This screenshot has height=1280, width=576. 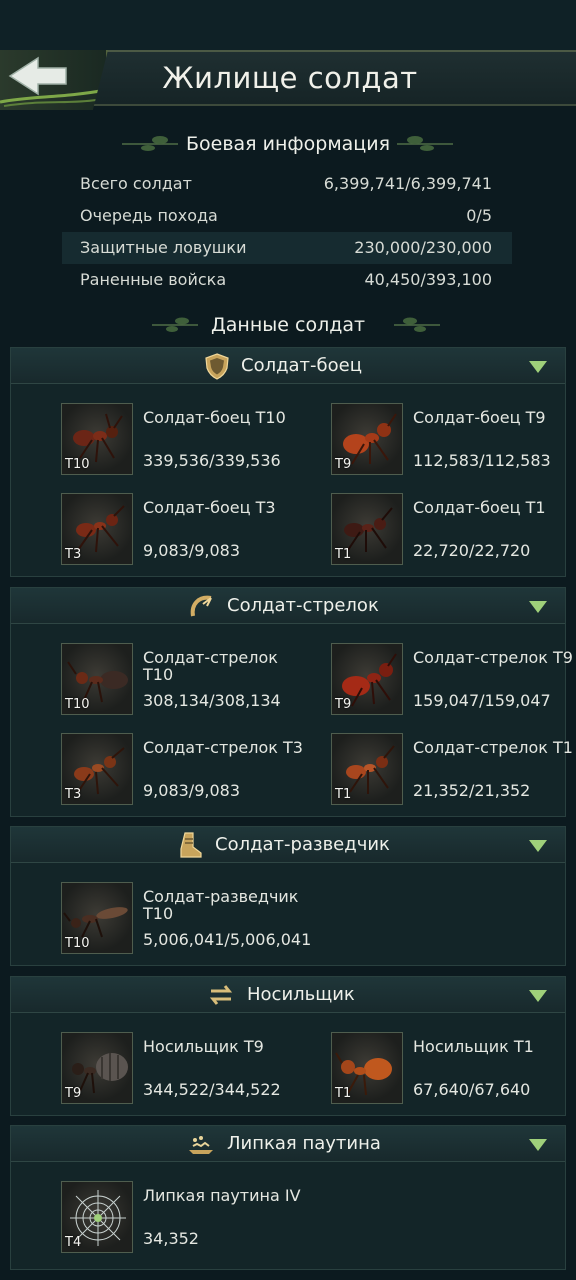 What do you see at coordinates (473, 1046) in the screenshot?
I see `unit-name: Носильщик Т1` at bounding box center [473, 1046].